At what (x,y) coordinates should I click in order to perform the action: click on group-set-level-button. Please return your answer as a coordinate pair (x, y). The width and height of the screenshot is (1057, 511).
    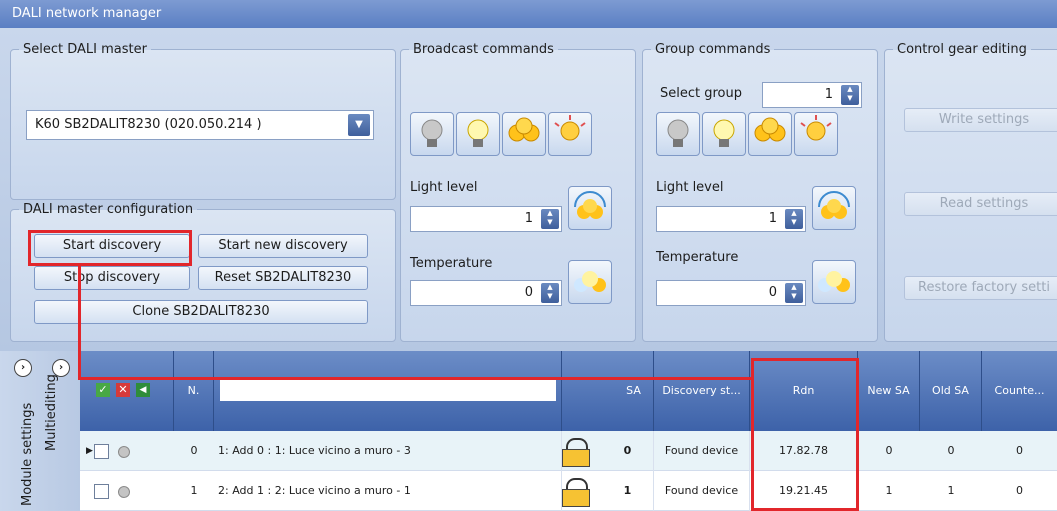
    Looking at the image, I should click on (834, 208).